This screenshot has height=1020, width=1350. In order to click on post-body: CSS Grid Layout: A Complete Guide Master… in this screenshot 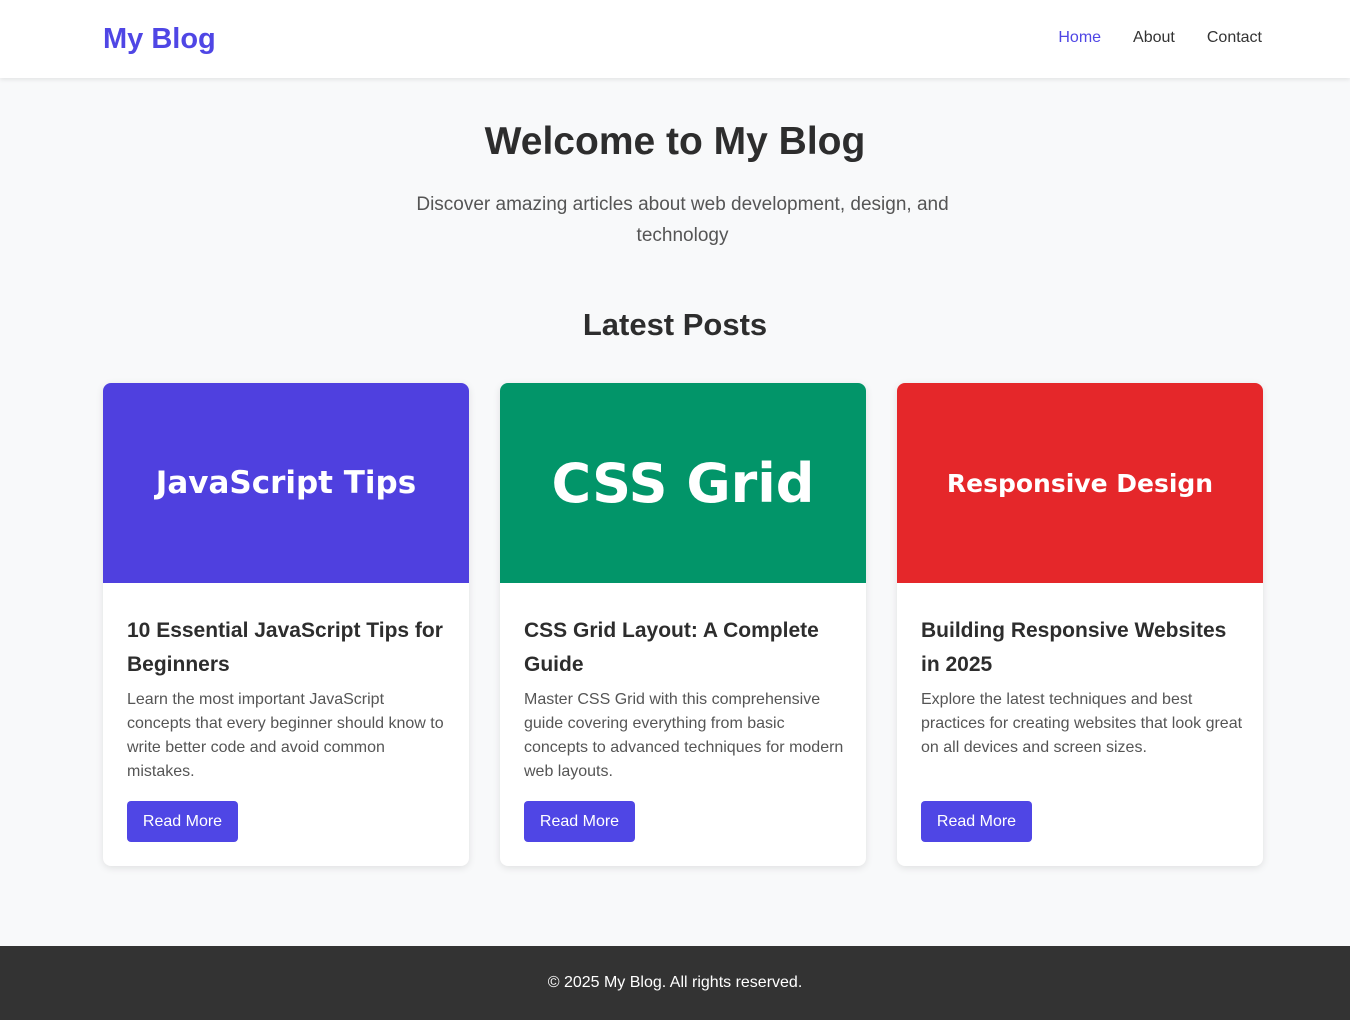, I will do `click(683, 724)`.